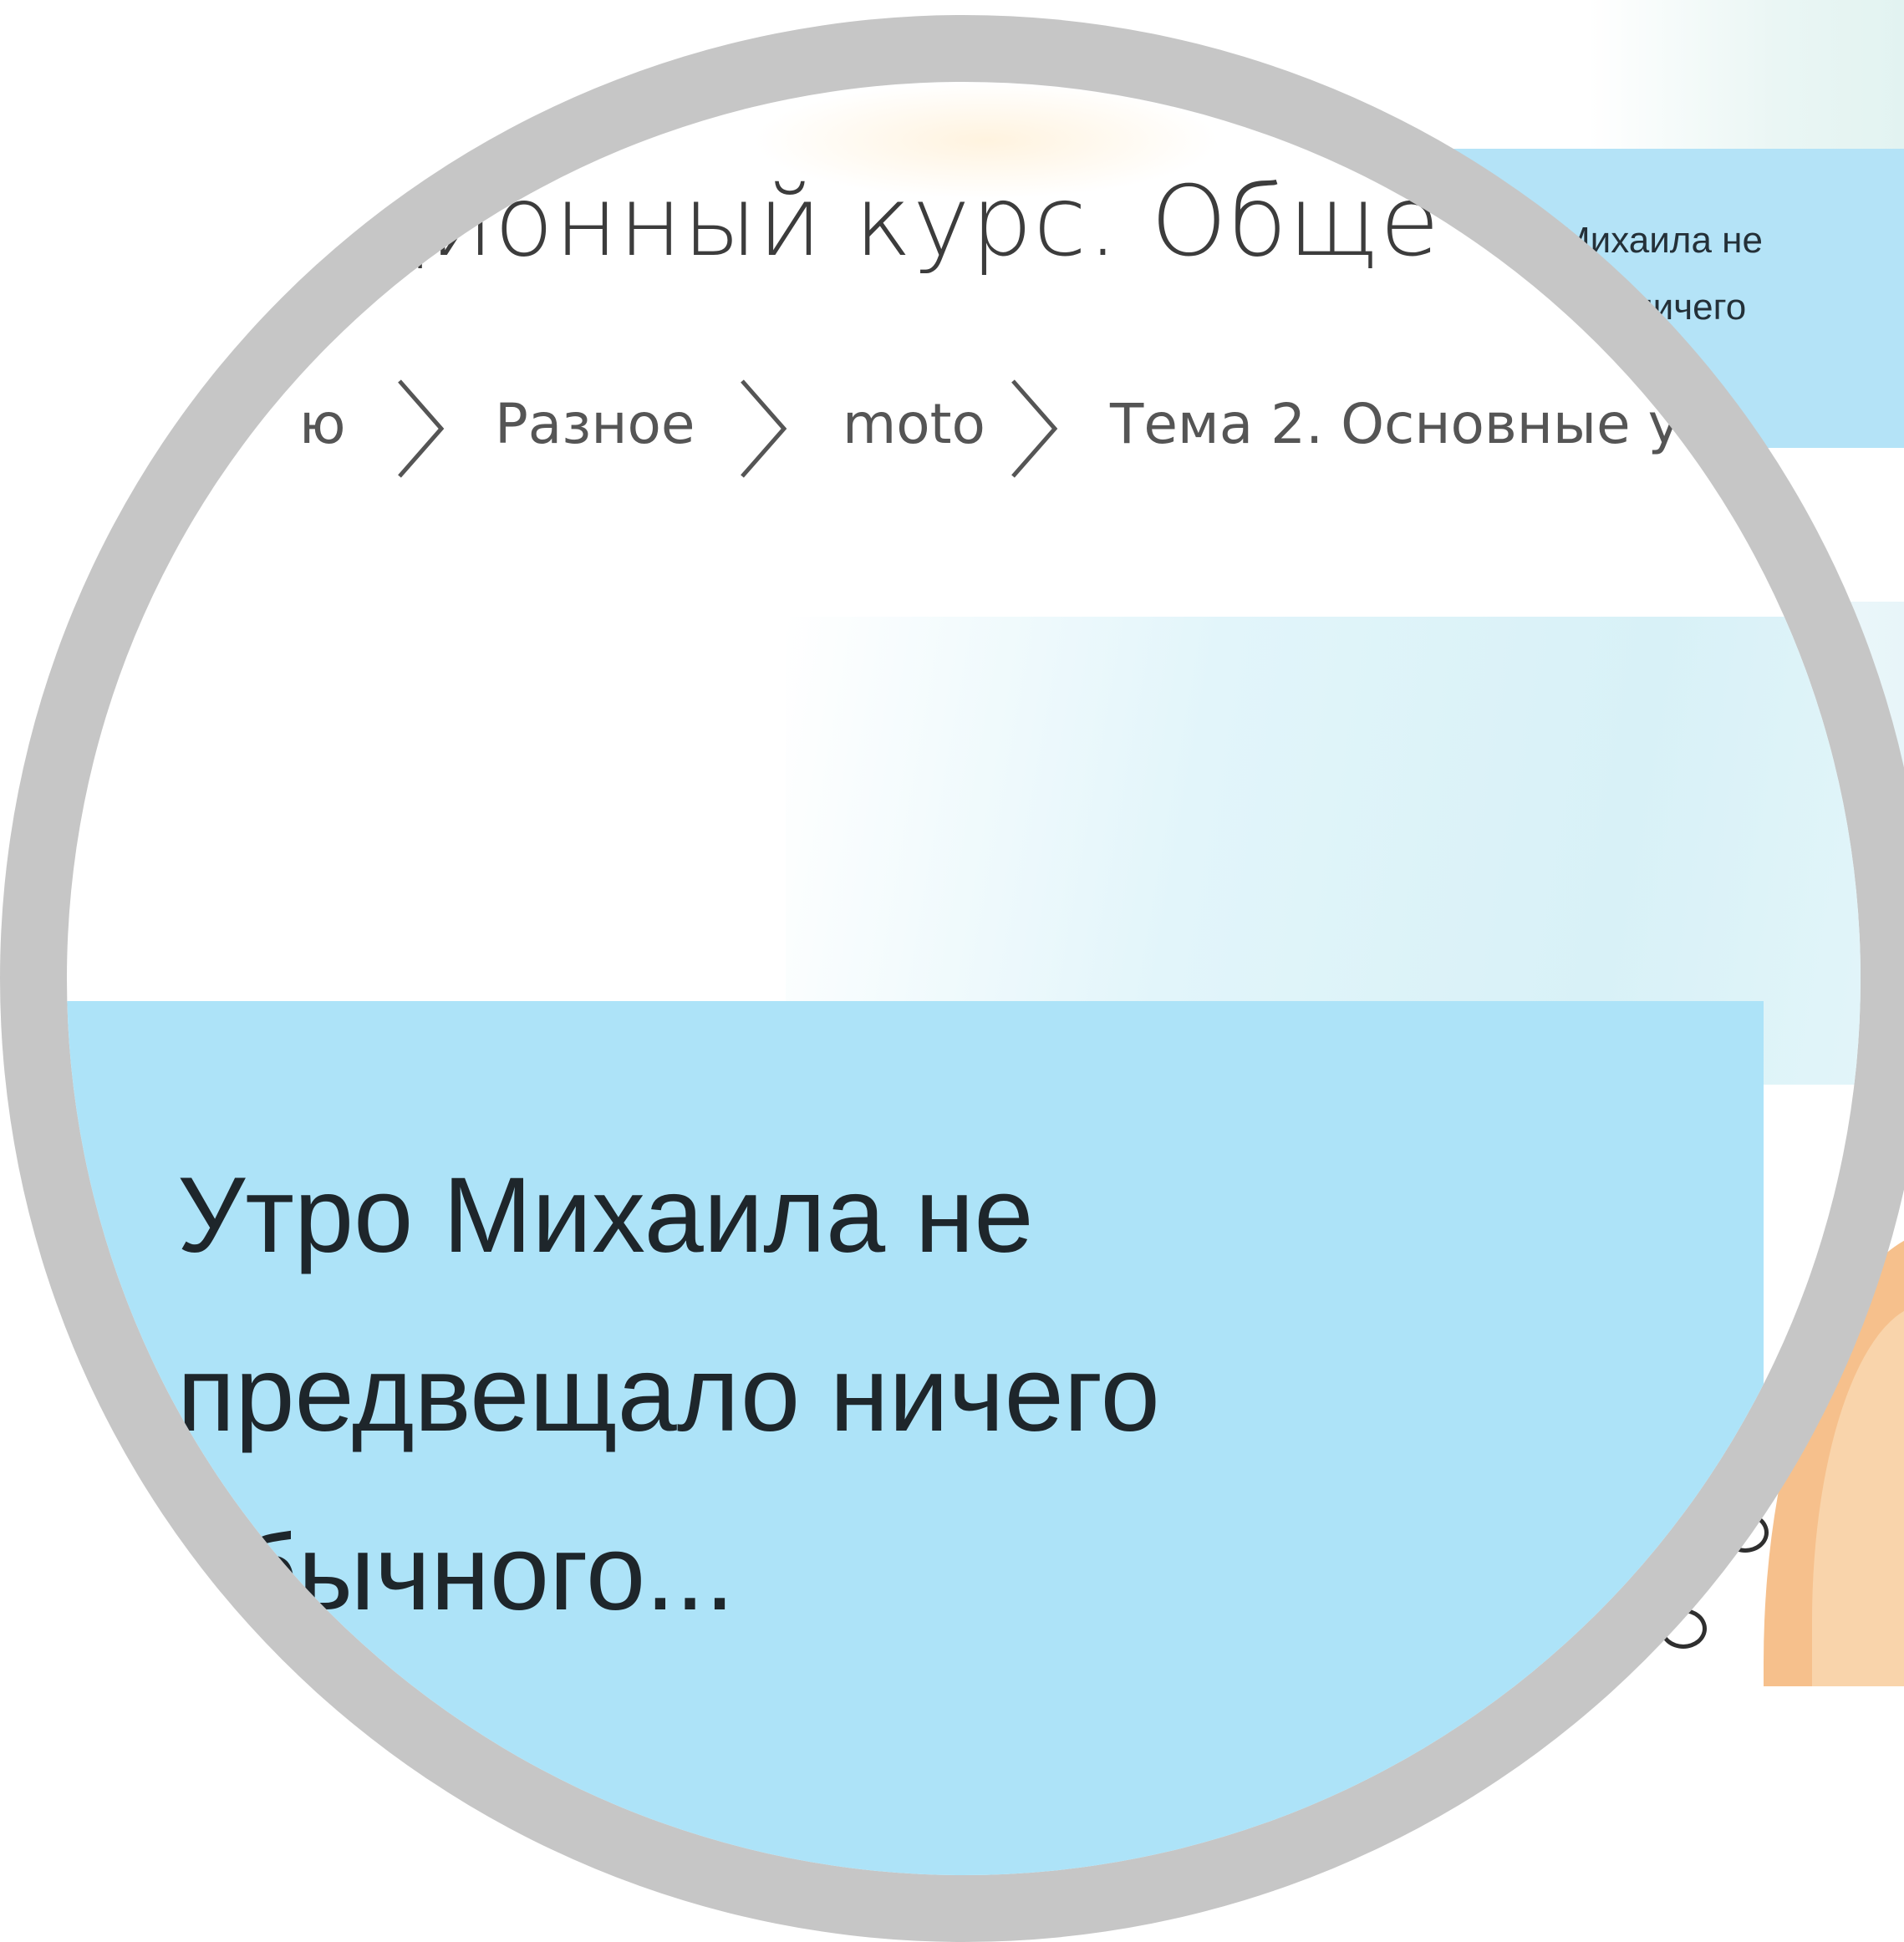 This screenshot has height=1942, width=1904. What do you see at coordinates (902, 222) in the screenshot?
I see `page-title: ционный курс. Обще` at bounding box center [902, 222].